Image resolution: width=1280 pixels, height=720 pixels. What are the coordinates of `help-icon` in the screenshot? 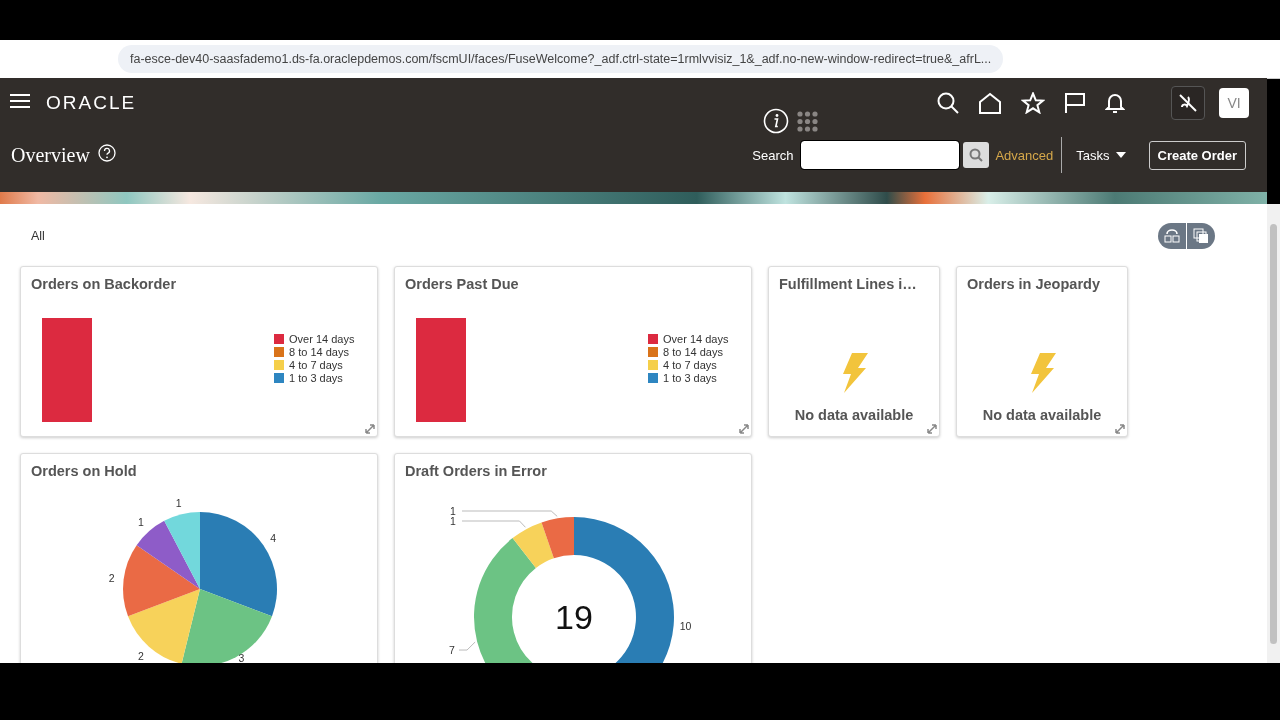 It's located at (106, 153).